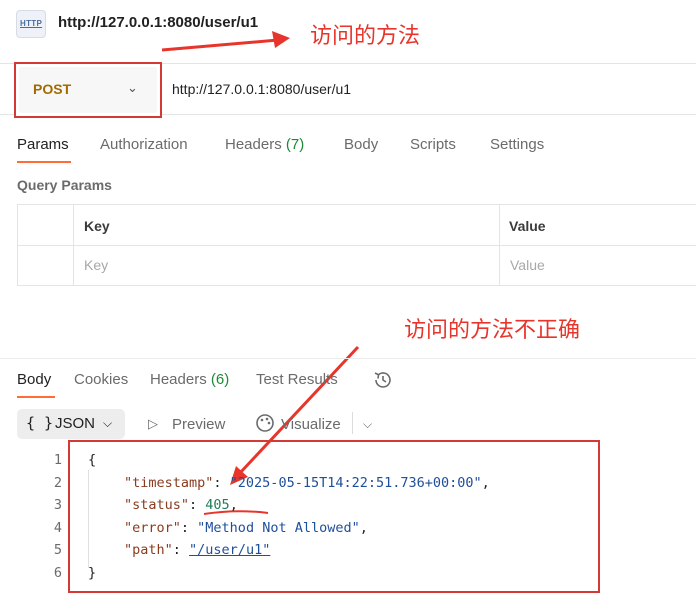  I want to click on tab-body: Body, so click(361, 144).